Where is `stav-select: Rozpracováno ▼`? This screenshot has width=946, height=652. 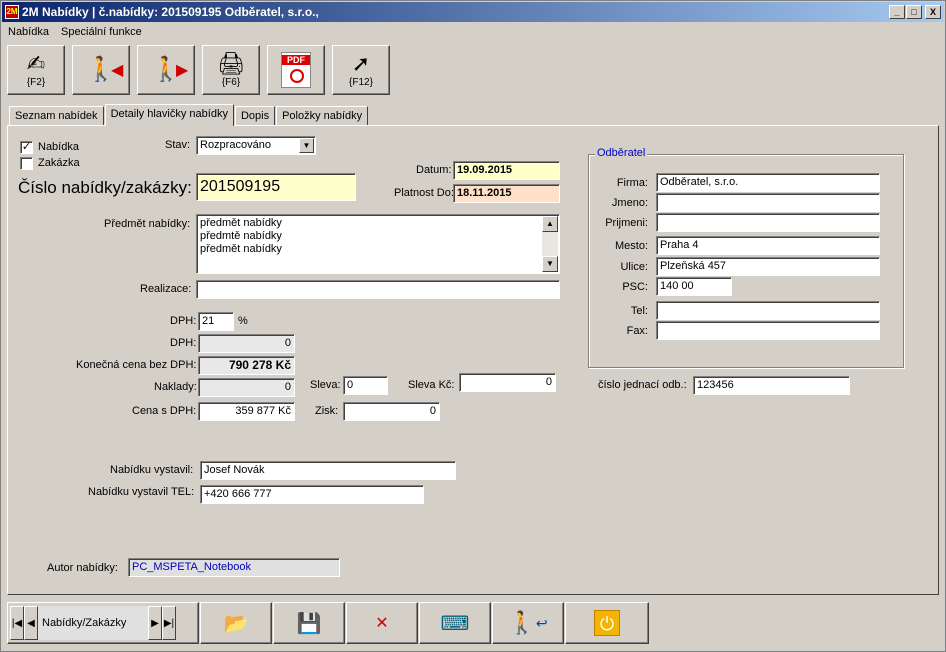
stav-select: Rozpracováno ▼ is located at coordinates (256, 145).